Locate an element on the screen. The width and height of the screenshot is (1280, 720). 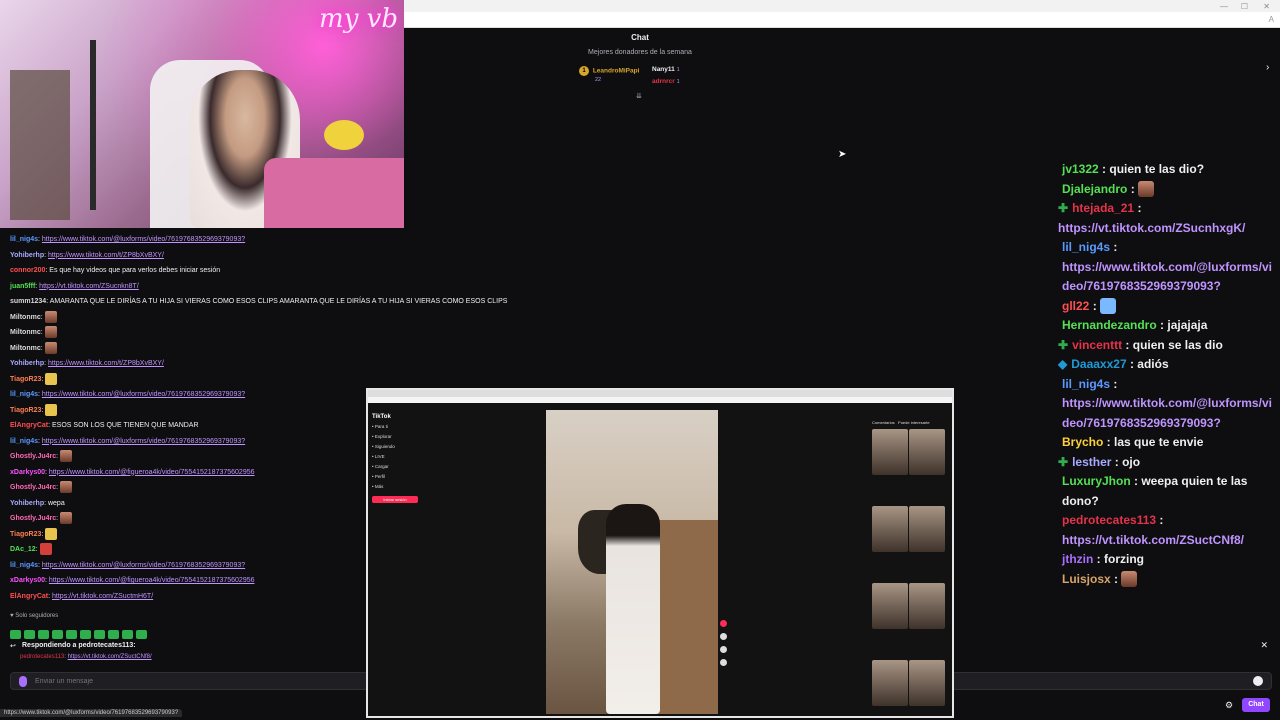
chat-username: summ1234 is located at coordinates (28, 301).